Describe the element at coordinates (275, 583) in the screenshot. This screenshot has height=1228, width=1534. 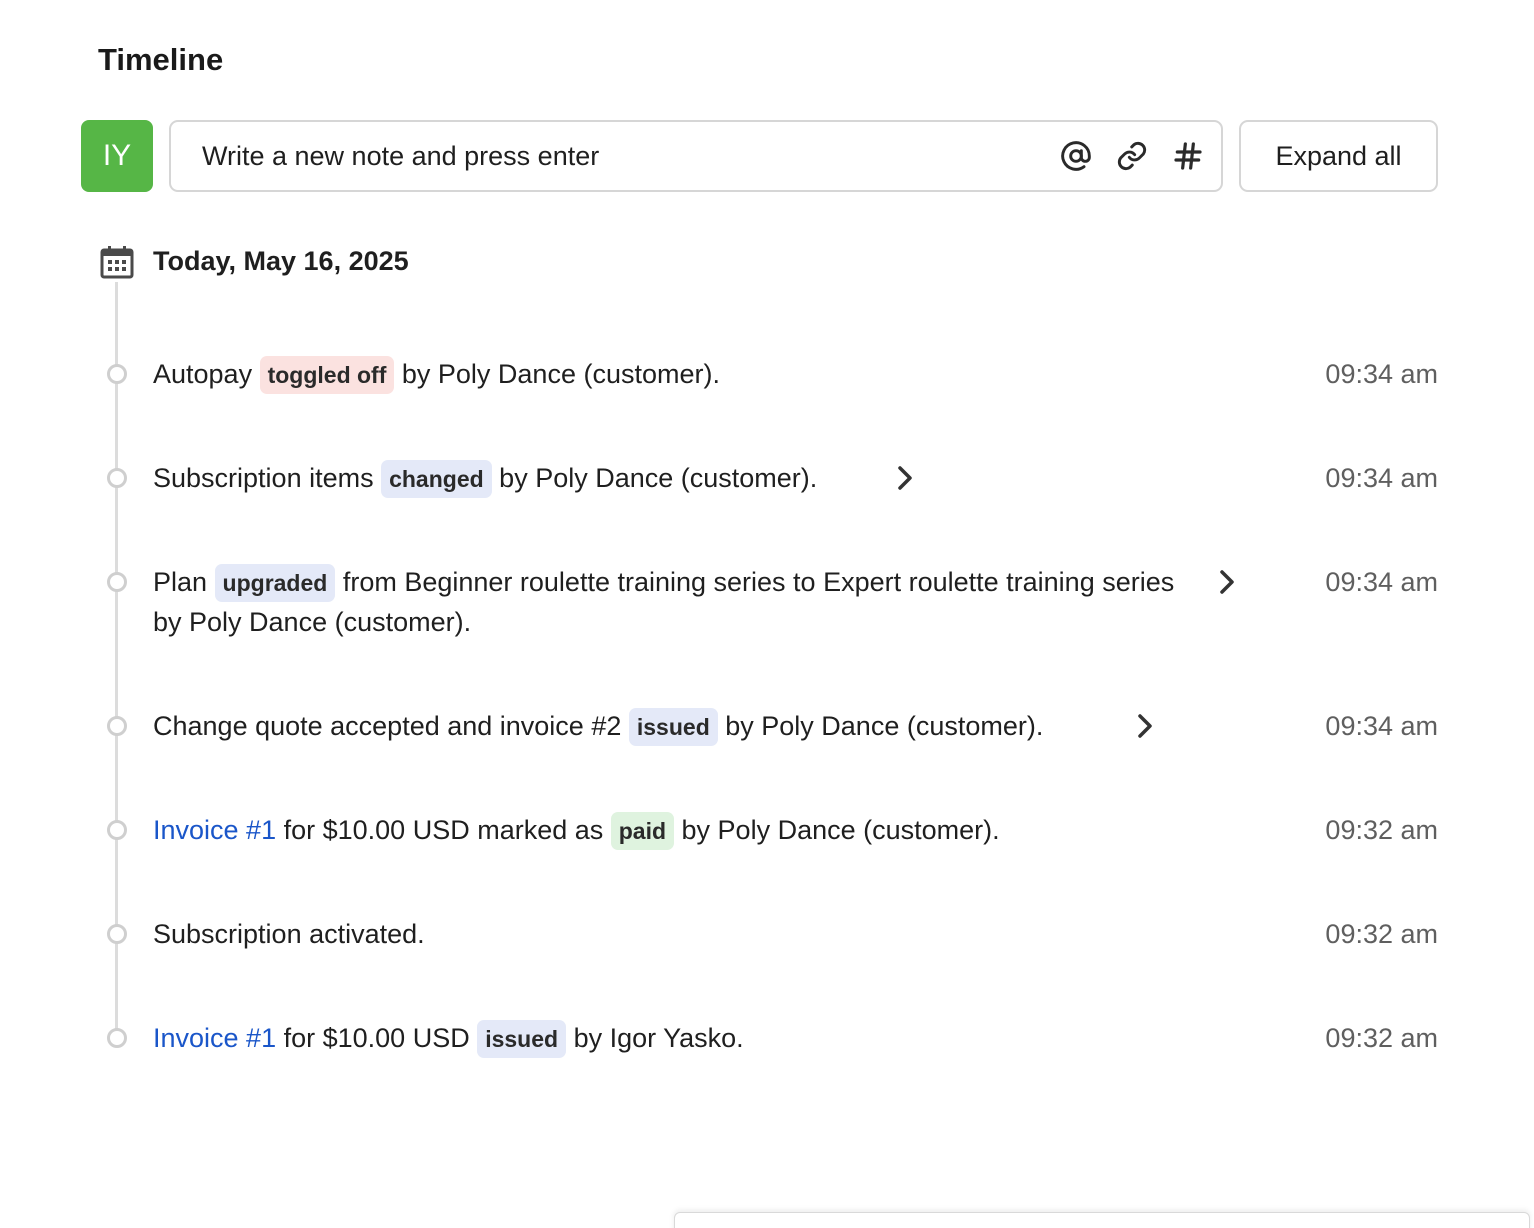
I see `status-badge: upgraded` at that location.